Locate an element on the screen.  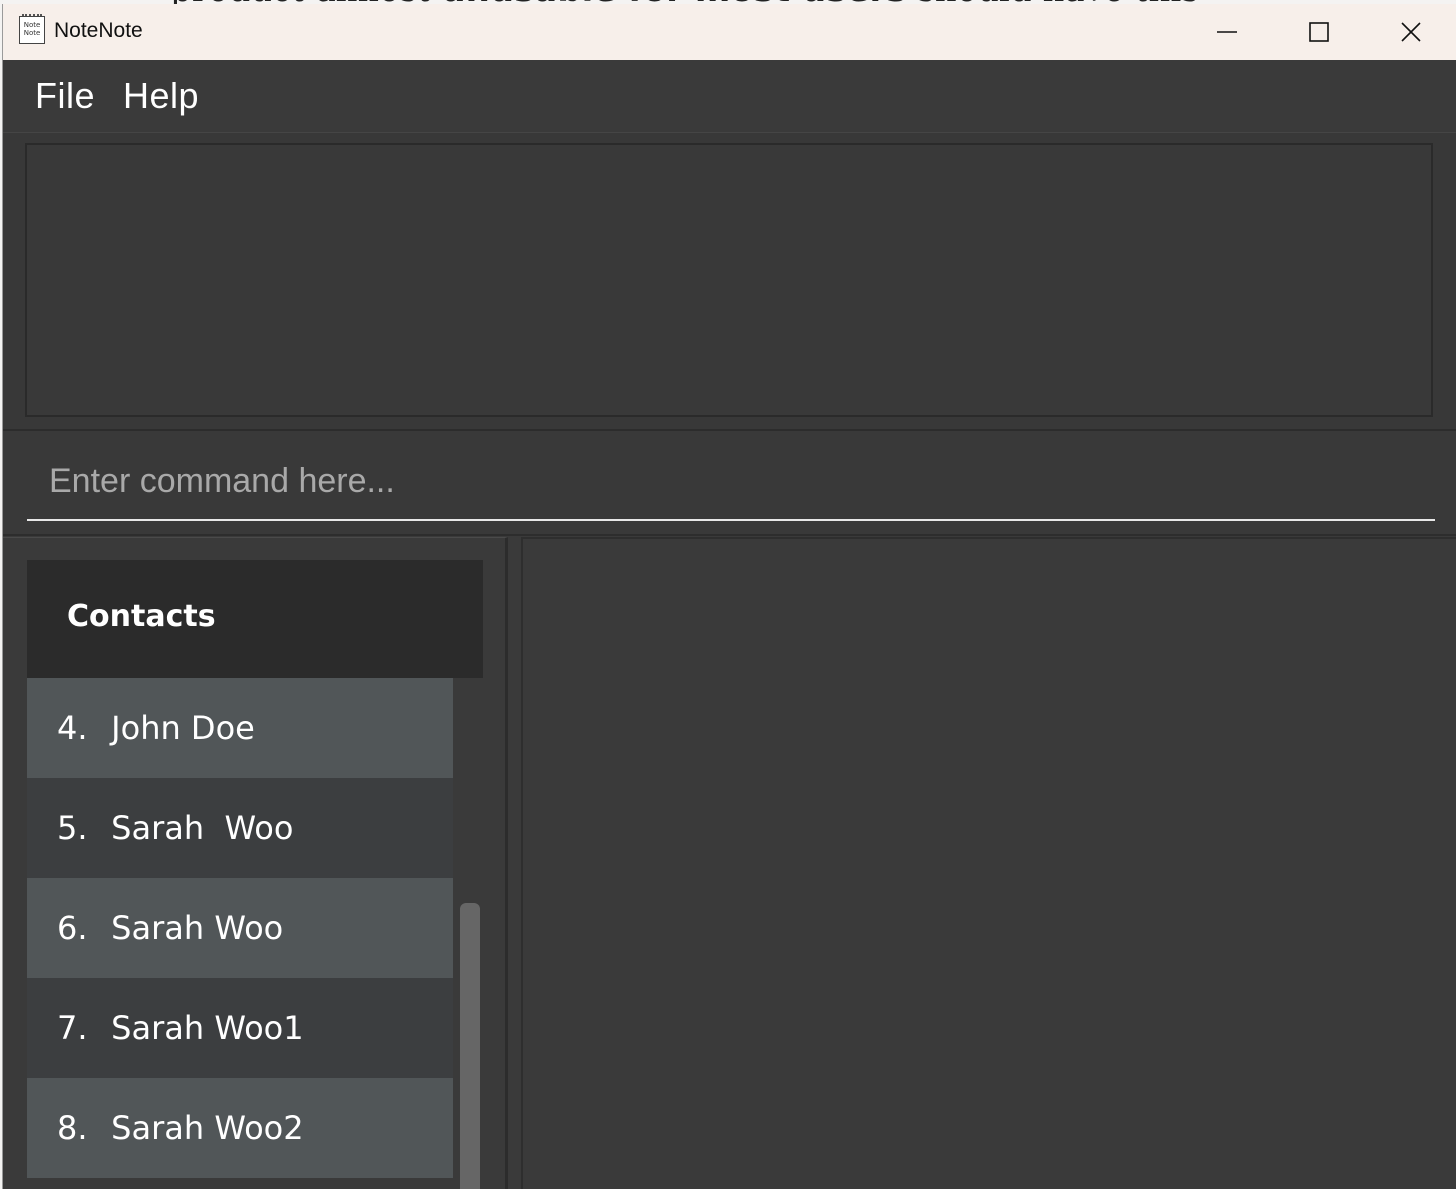
contact-list-item: 4. John Doe is located at coordinates (240, 728).